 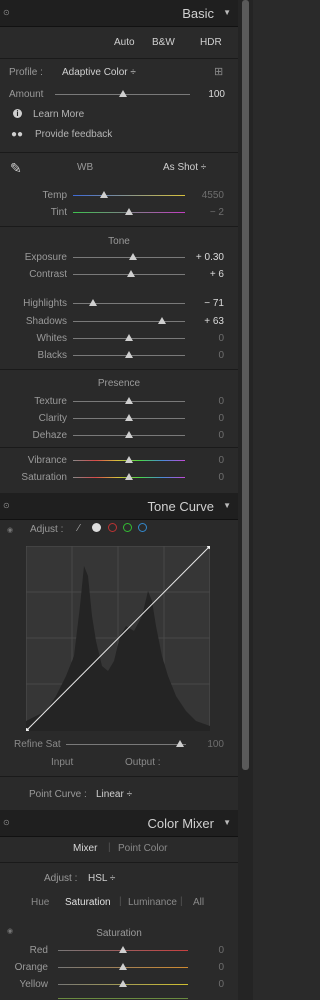 What do you see at coordinates (58, 114) in the screenshot?
I see `learn-more-link: Learn More` at bounding box center [58, 114].